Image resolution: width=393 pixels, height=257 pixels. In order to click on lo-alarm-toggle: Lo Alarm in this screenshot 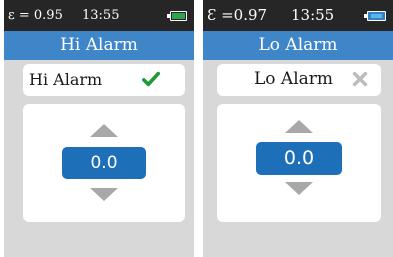, I will do `click(299, 80)`.